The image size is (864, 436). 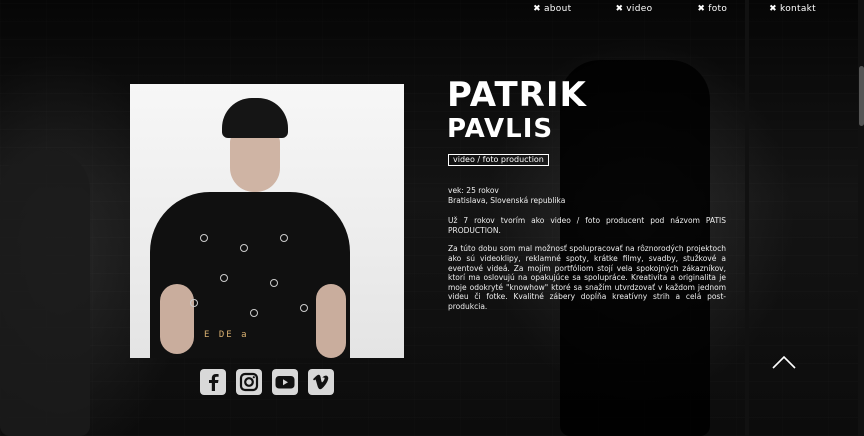 I want to click on vimeo-icon, so click(x=321, y=382).